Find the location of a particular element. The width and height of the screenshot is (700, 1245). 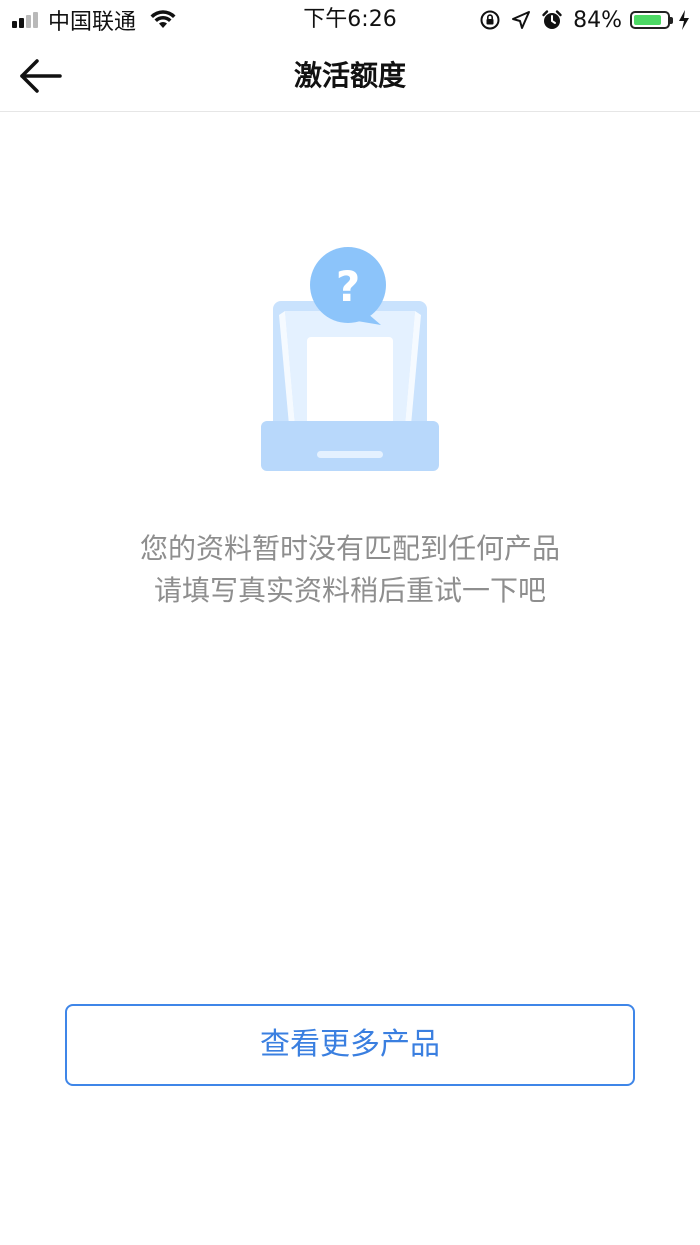

alarm-clock-icon is located at coordinates (552, 19).